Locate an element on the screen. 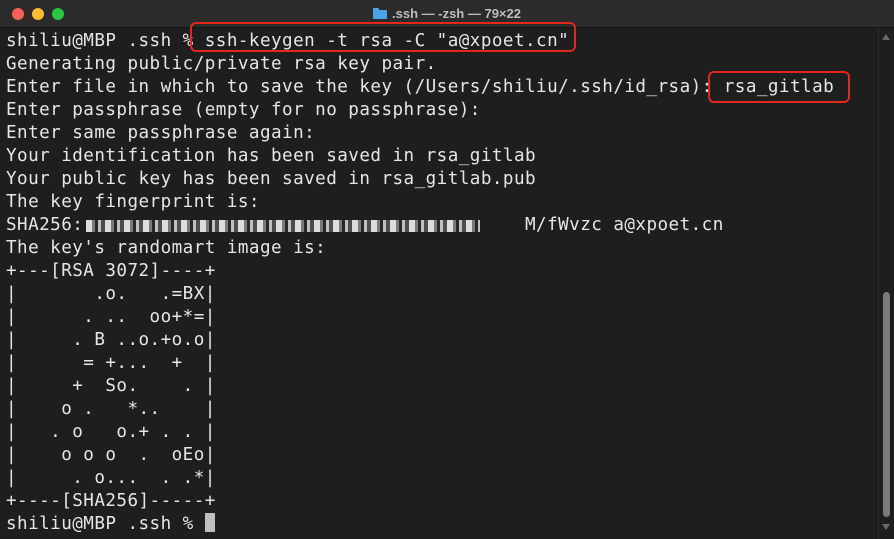  prompt-text: shiliu@MBP .ssh % is located at coordinates (105, 524).